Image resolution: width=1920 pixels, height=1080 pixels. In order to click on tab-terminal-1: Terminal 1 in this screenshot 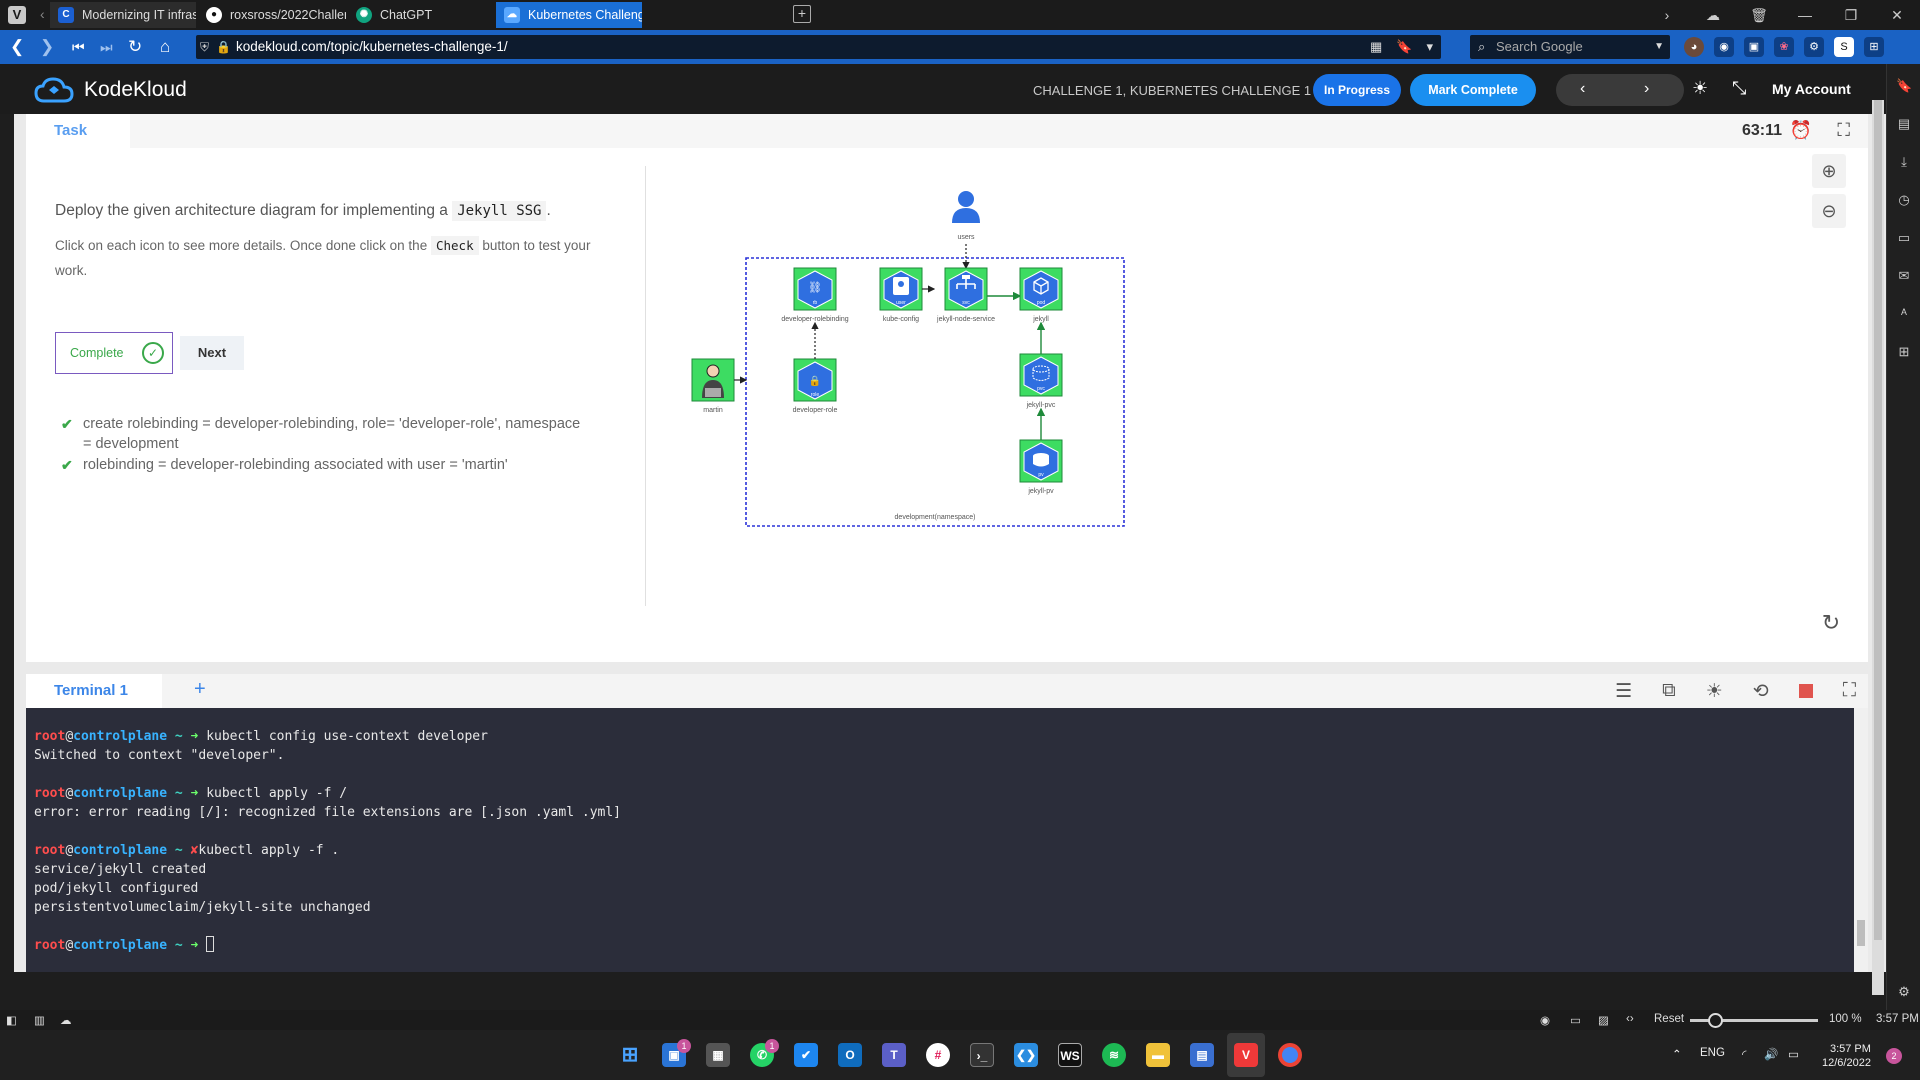, I will do `click(94, 691)`.